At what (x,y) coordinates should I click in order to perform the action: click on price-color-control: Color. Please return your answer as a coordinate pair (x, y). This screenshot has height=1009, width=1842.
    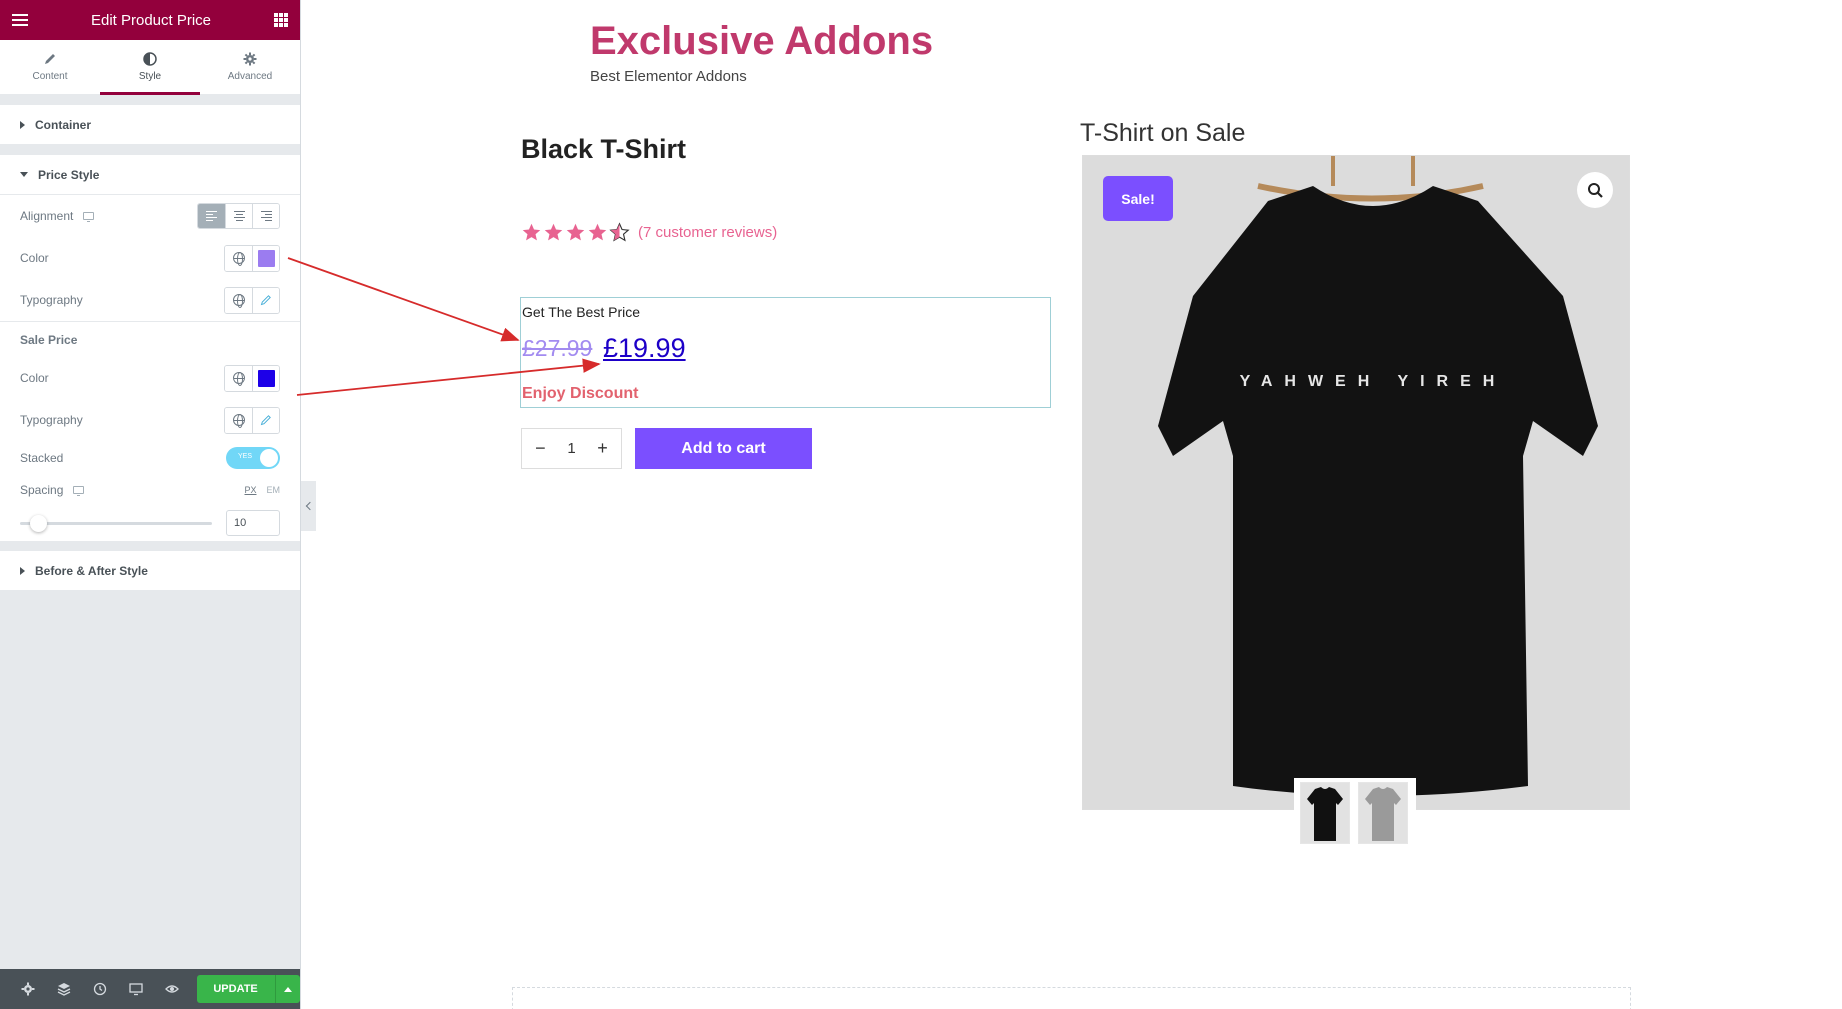
    Looking at the image, I should click on (150, 258).